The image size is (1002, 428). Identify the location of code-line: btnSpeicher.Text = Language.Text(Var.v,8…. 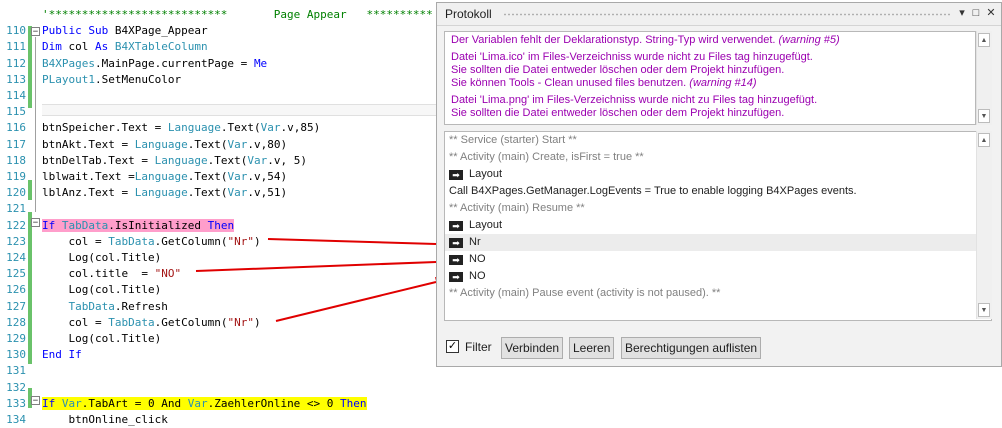
(181, 128).